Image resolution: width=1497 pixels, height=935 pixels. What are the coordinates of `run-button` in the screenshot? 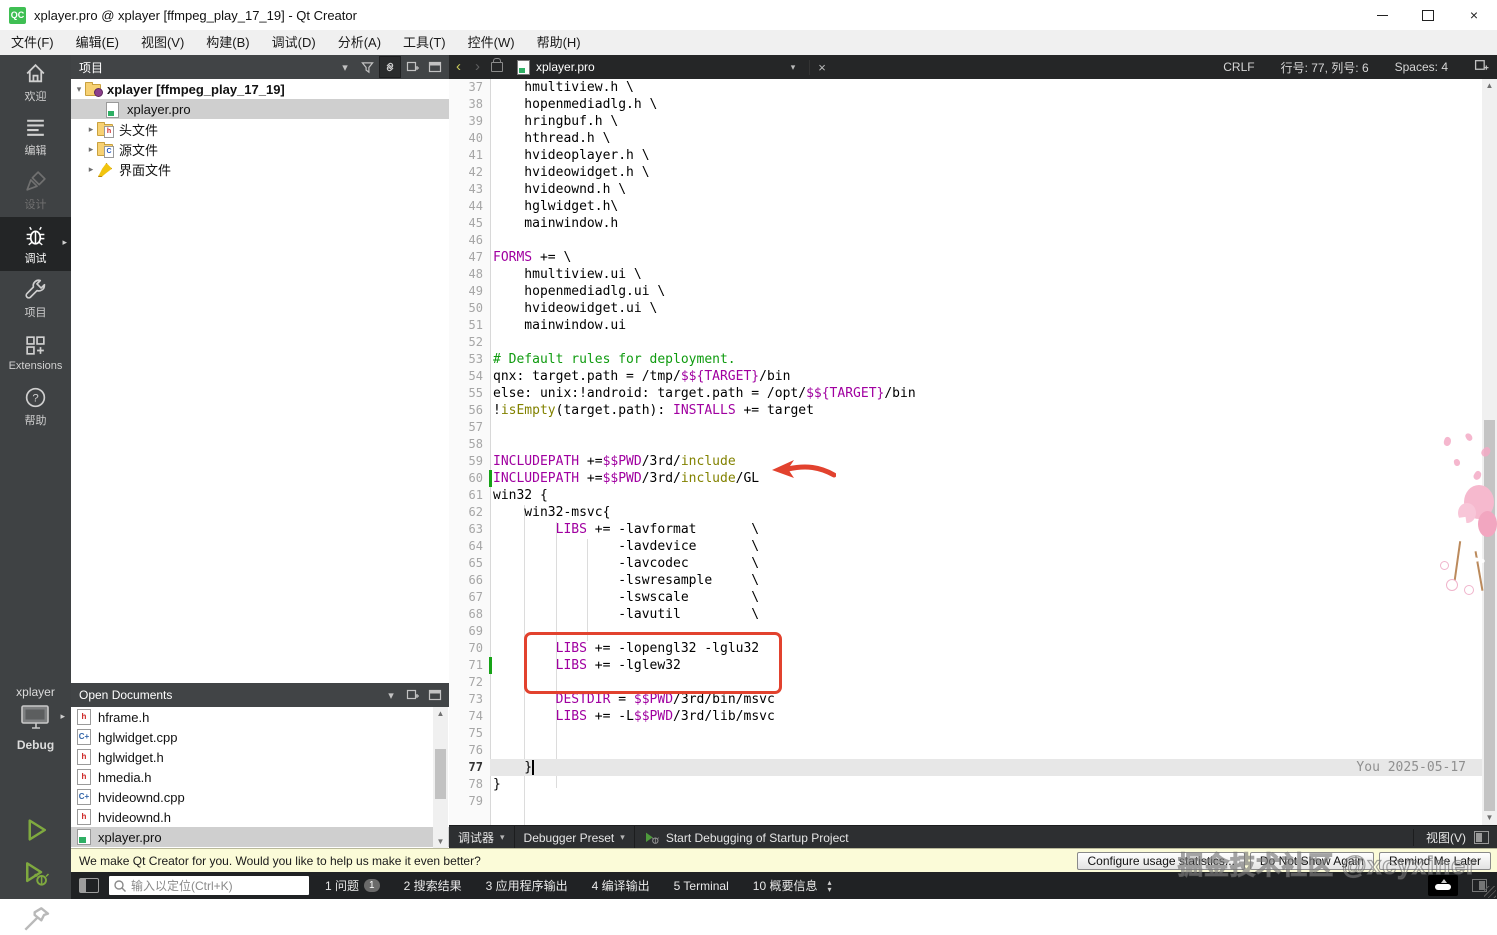 It's located at (36, 830).